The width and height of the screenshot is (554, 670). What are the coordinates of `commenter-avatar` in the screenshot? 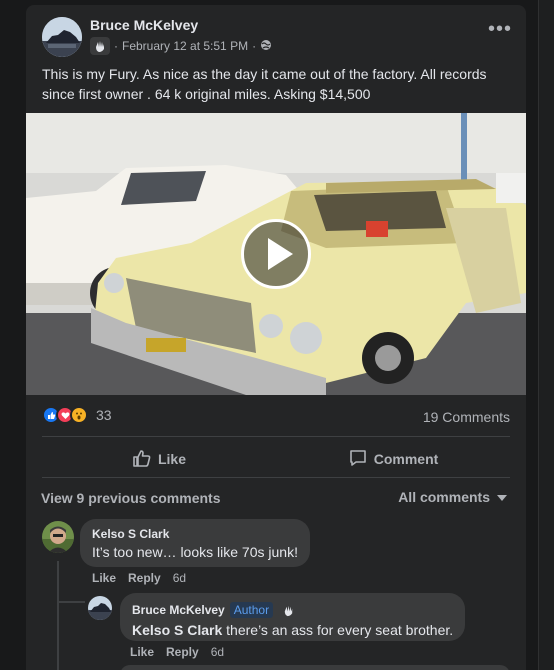 It's located at (58, 537).